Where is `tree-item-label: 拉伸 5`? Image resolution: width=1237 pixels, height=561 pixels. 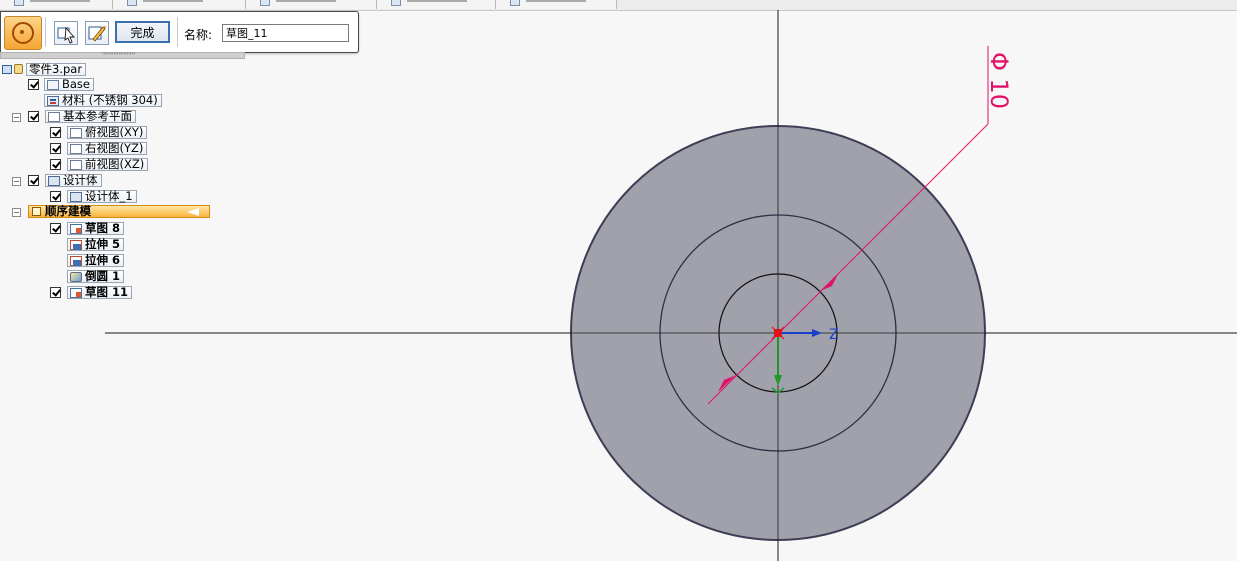 tree-item-label: 拉伸 5 is located at coordinates (96, 244).